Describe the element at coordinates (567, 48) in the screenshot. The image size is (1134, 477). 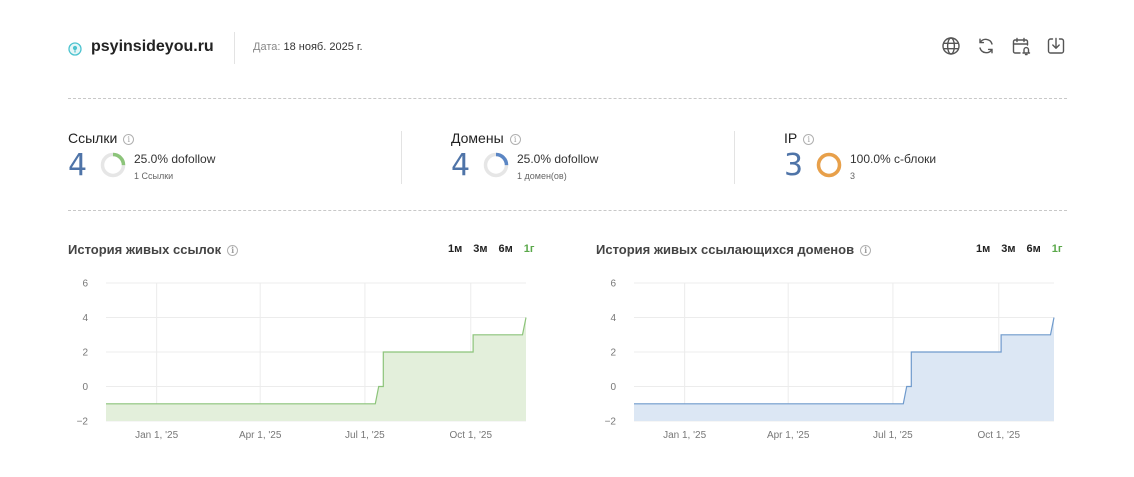
I see `report-header: psyinsideyou.ru Дата: 18 нояб. 2025 г.` at that location.